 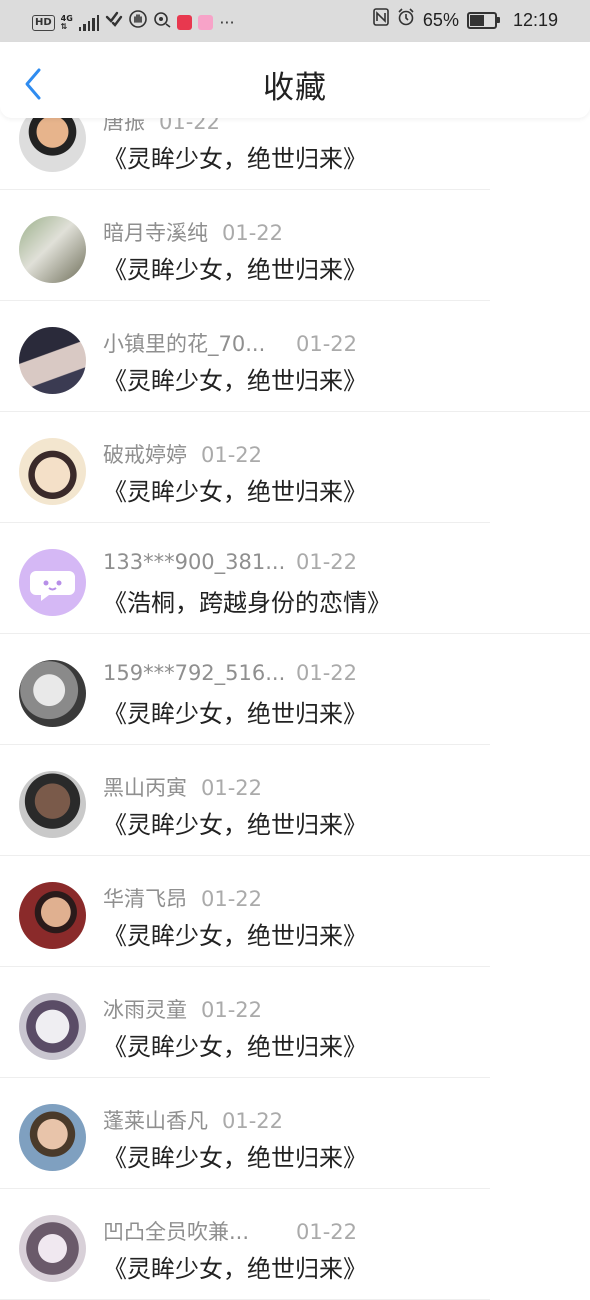 I want to click on item-meta: 破戒婷婷 01-22, so click(x=182, y=454).